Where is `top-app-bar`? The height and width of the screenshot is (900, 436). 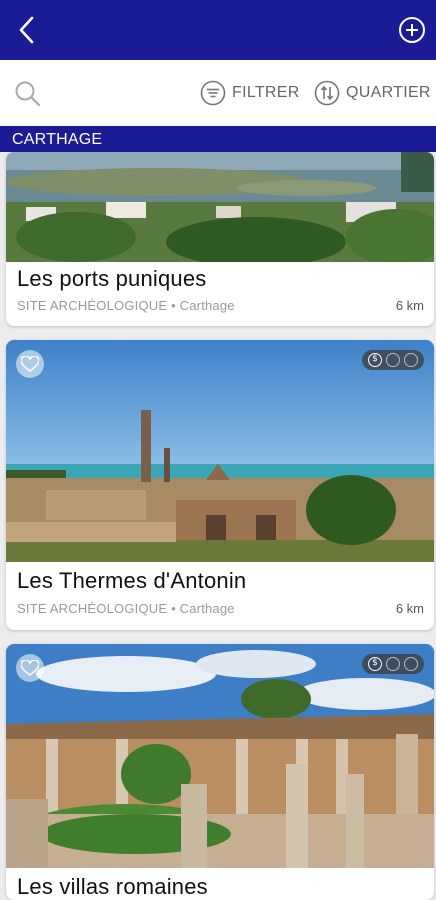
top-app-bar is located at coordinates (218, 30).